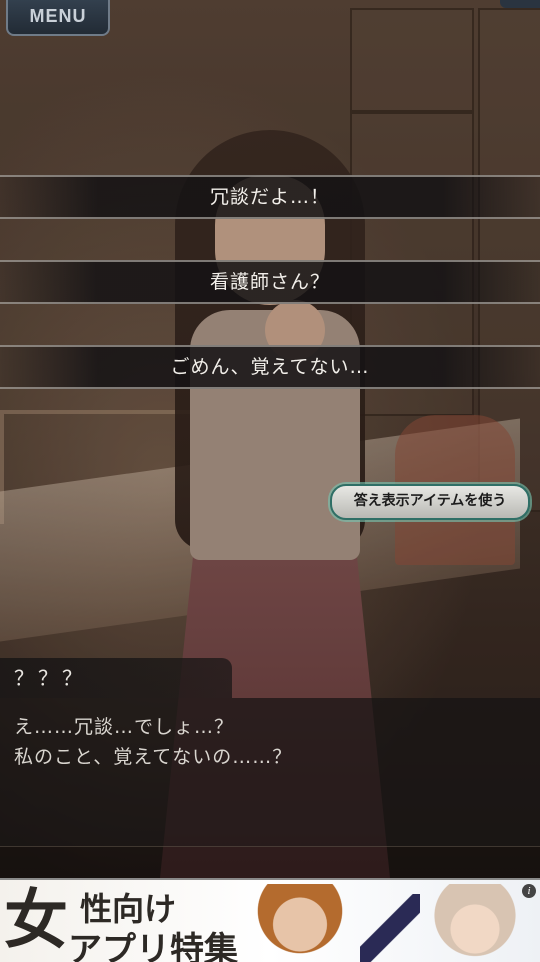  I want to click on message-line-1: え……冗談…でしょ…？, so click(124, 727).